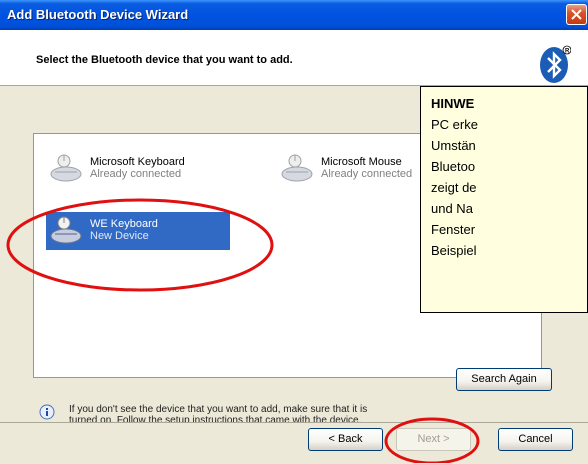  Describe the element at coordinates (453, 145) in the screenshot. I see `note-line: Umstän` at that location.